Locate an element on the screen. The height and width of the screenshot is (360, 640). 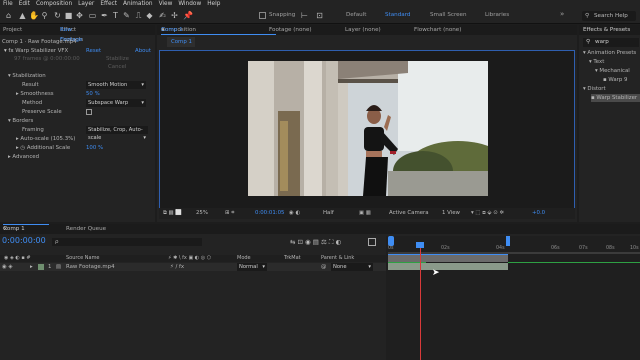
snap-options-icon: ⊡ is located at coordinates (319, 15).